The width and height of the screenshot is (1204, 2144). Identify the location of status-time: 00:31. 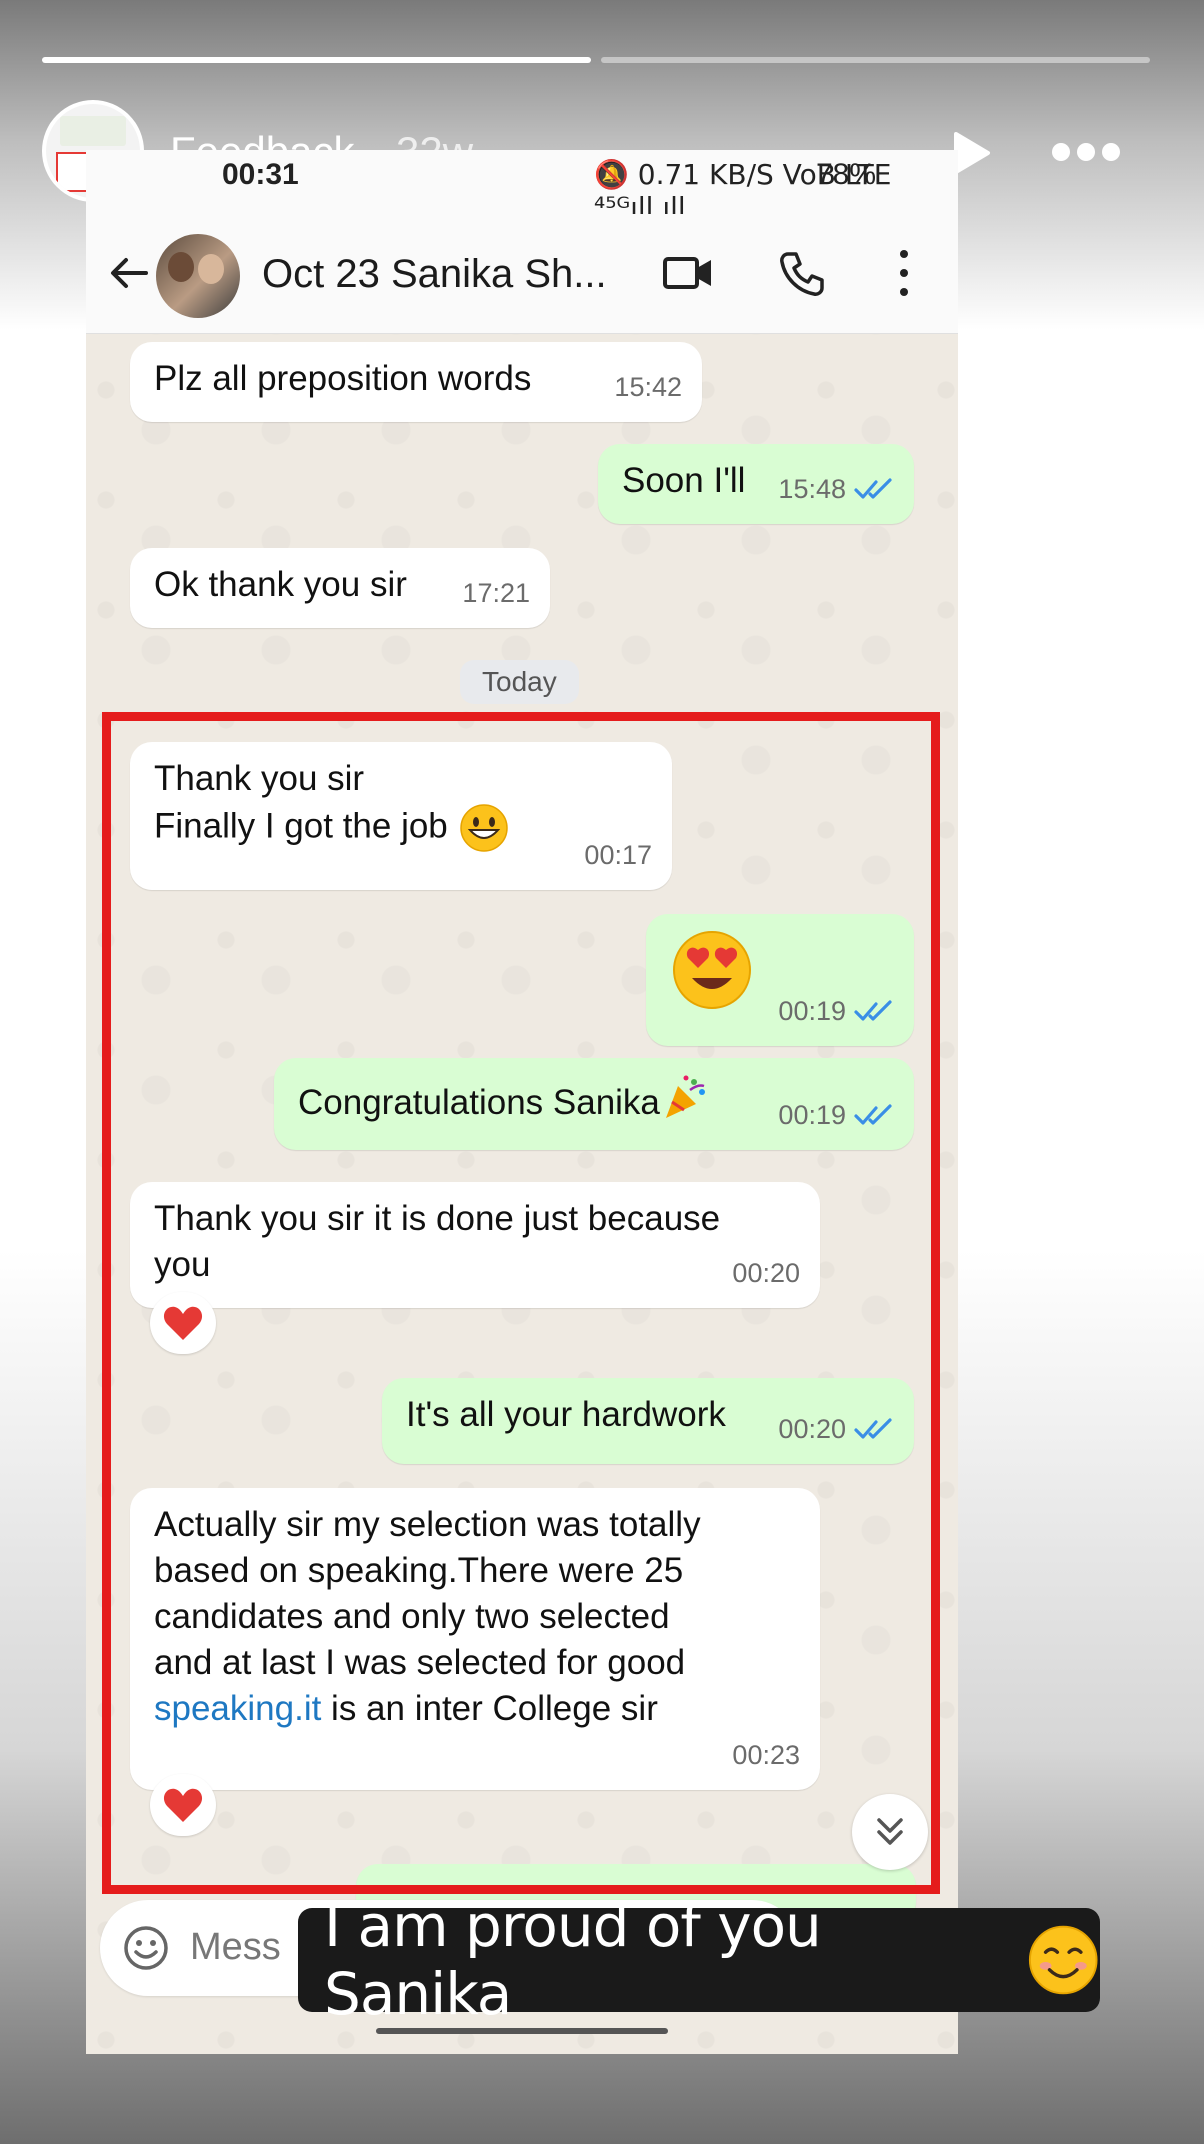
(260, 174).